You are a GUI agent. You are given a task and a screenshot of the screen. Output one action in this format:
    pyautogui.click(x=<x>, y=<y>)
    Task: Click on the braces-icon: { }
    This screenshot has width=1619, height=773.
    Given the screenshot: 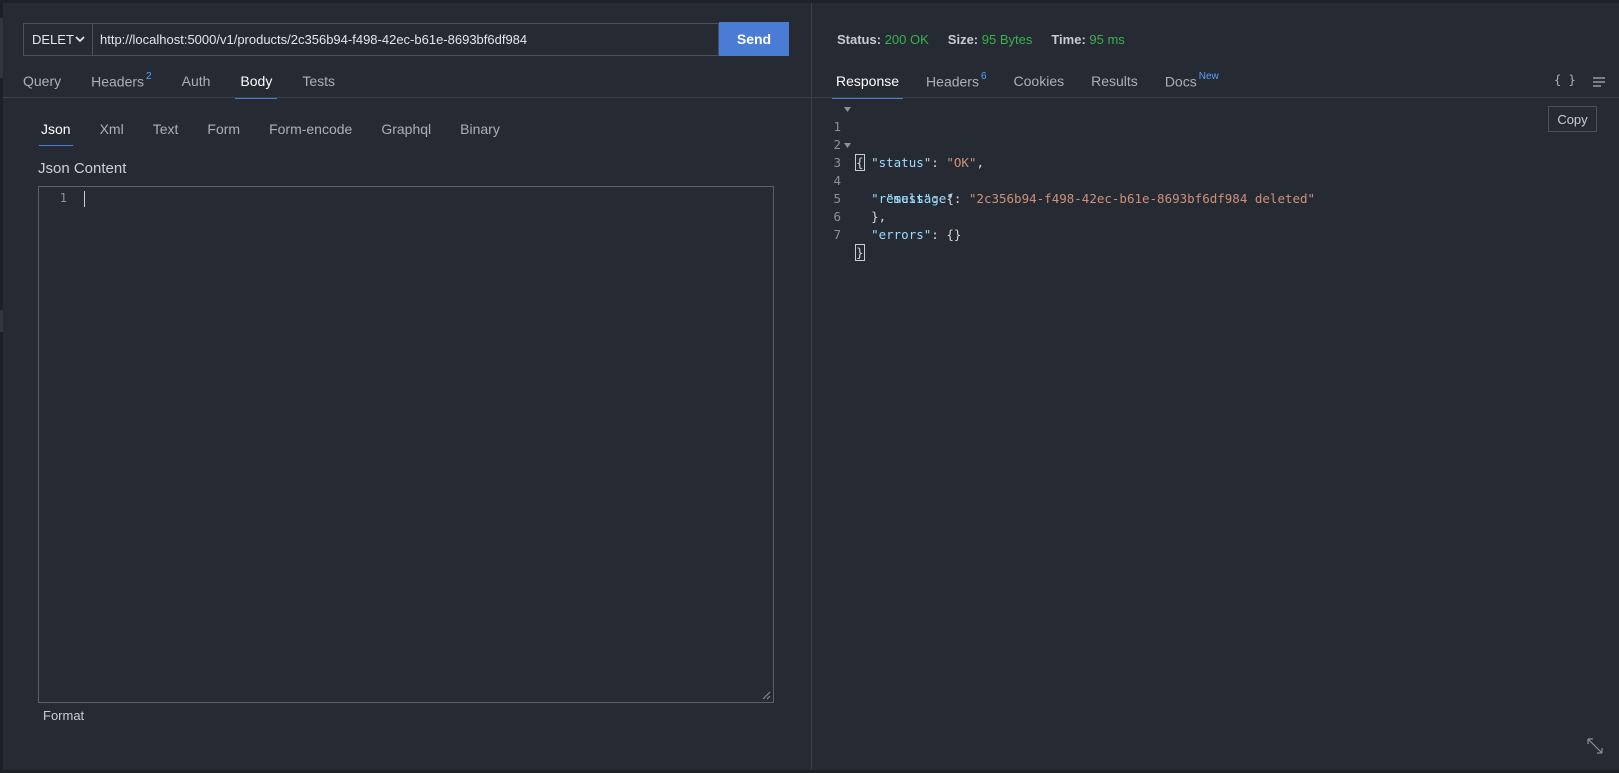 What is the action you would take?
    pyautogui.click(x=1565, y=80)
    